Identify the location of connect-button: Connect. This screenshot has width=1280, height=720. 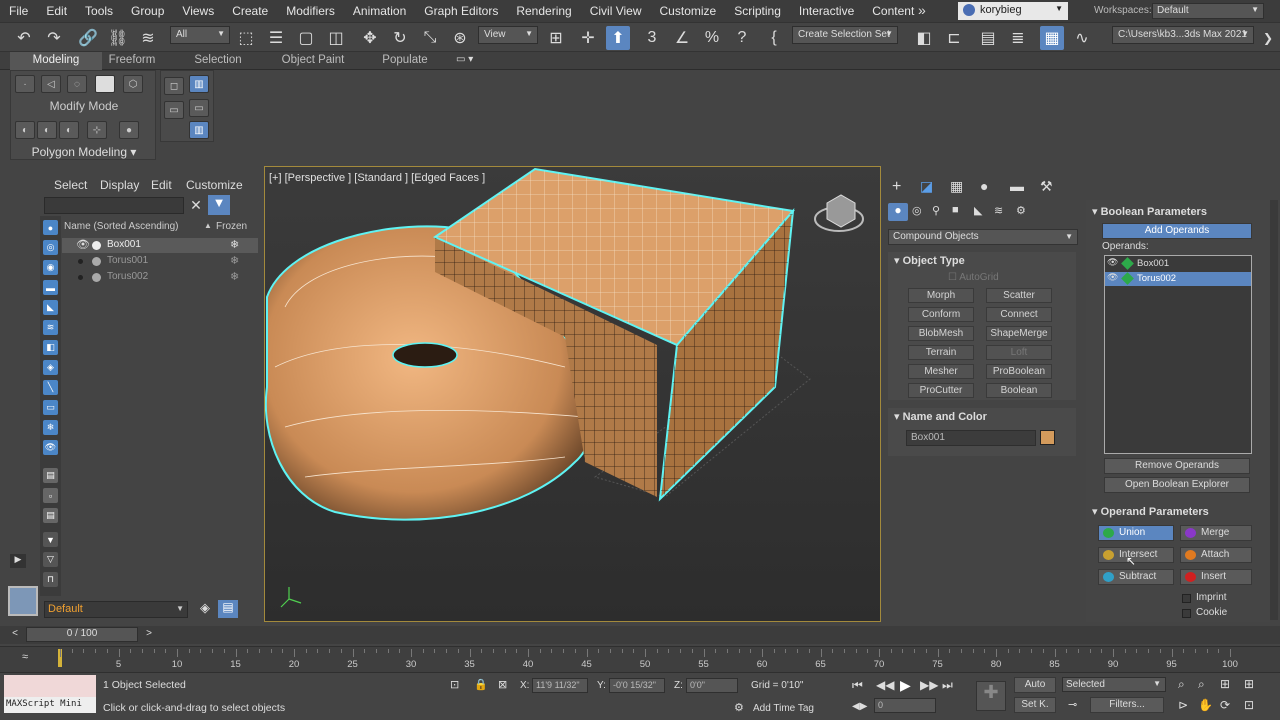
(1019, 314).